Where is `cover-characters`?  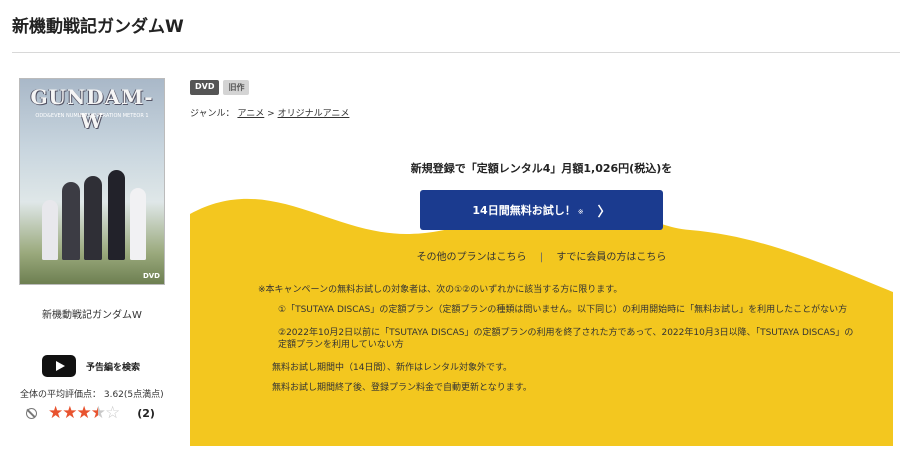 cover-characters is located at coordinates (93, 210).